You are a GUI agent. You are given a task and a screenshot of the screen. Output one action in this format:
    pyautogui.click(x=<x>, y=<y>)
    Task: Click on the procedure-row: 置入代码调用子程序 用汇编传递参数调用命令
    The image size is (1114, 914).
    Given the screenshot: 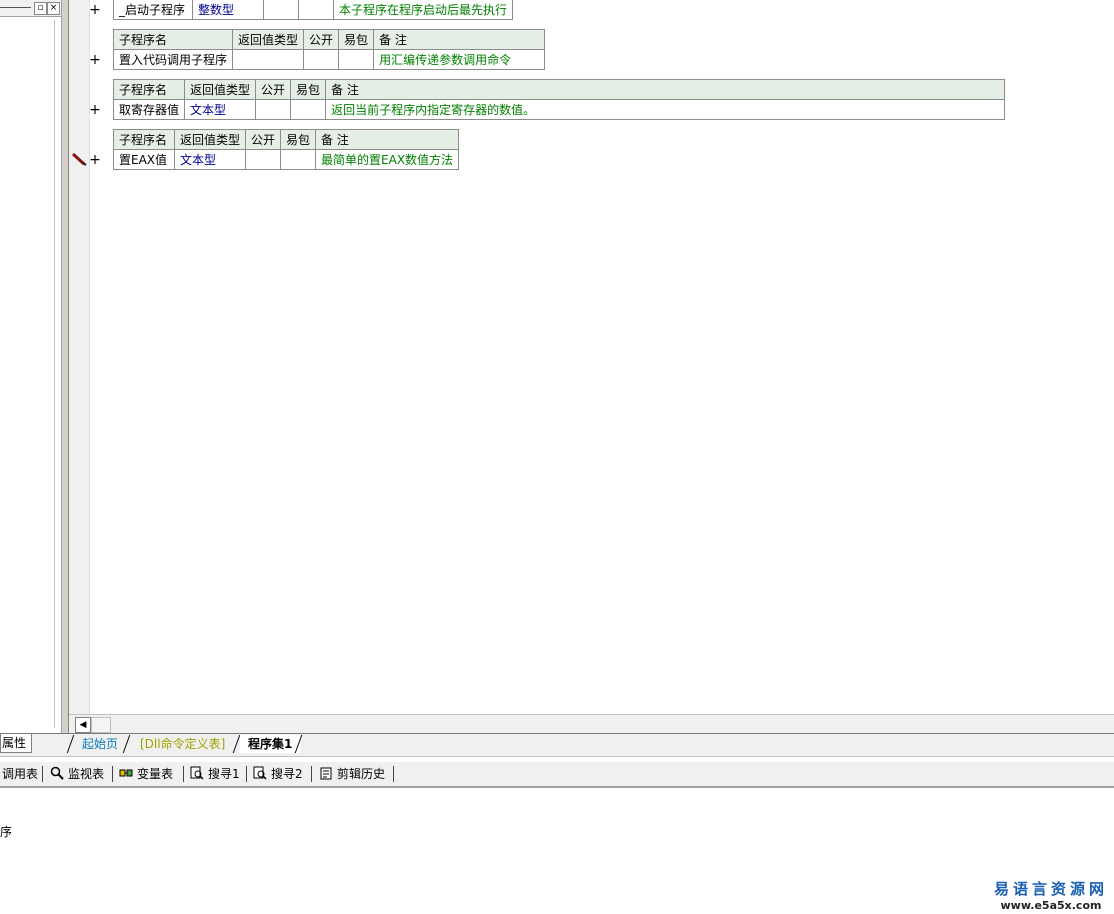 What is the action you would take?
    pyautogui.click(x=329, y=59)
    